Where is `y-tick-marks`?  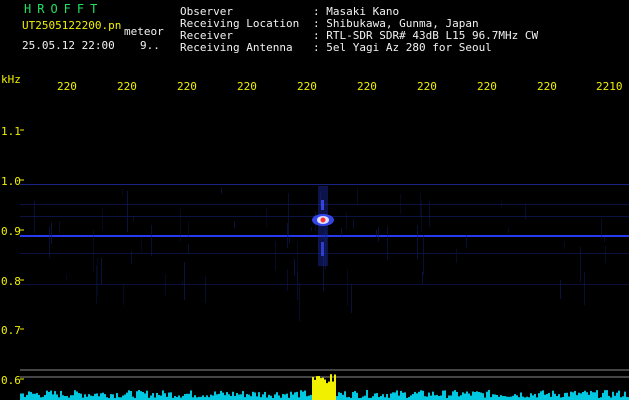
y-tick-marks is located at coordinates (22, 254).